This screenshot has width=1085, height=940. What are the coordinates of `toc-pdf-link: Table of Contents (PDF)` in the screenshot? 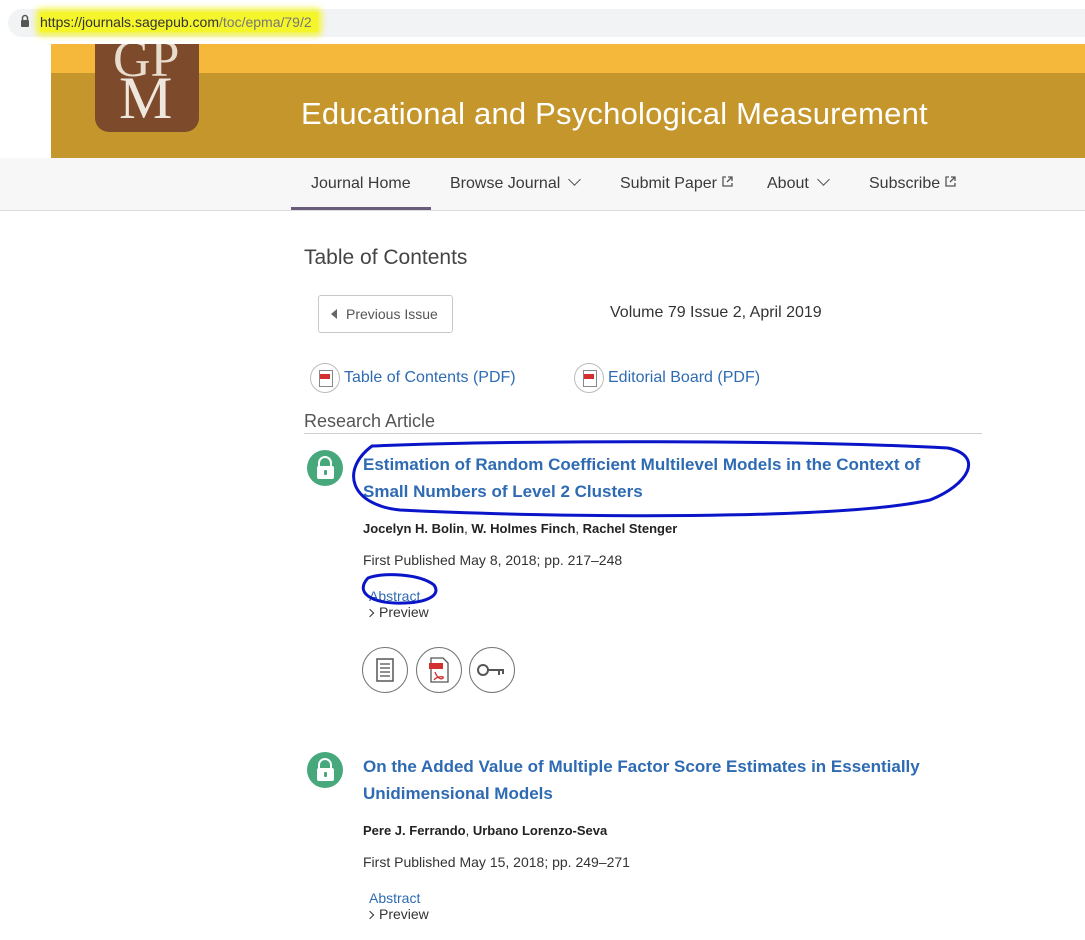 It's located at (430, 378).